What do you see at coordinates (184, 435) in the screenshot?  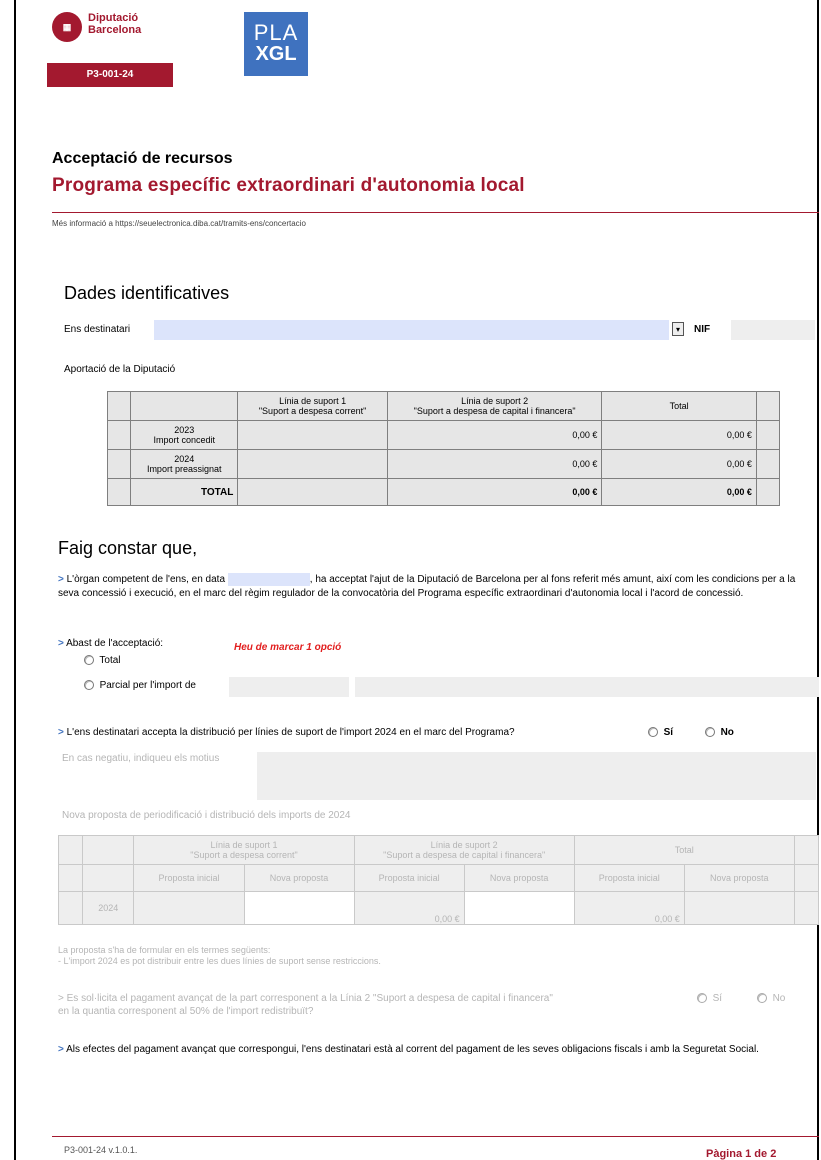 I see `row-label: 2023 Import concedit` at bounding box center [184, 435].